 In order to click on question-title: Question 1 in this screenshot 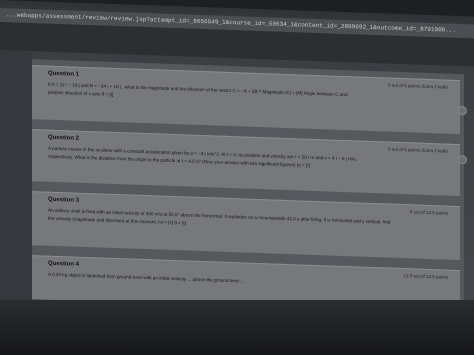, I will do `click(64, 74)`.